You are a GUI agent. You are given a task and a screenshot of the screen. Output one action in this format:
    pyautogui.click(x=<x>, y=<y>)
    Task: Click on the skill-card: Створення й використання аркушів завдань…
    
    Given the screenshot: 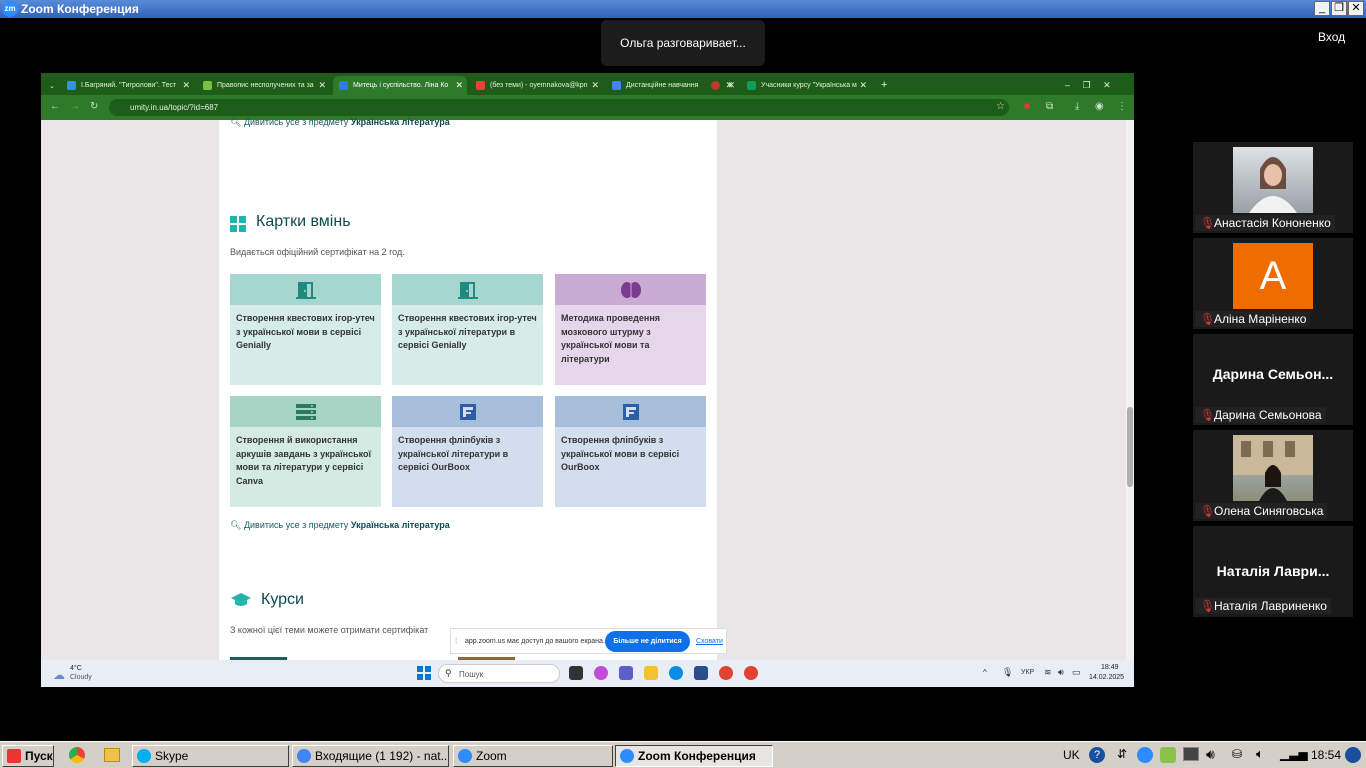 What is the action you would take?
    pyautogui.click(x=305, y=451)
    